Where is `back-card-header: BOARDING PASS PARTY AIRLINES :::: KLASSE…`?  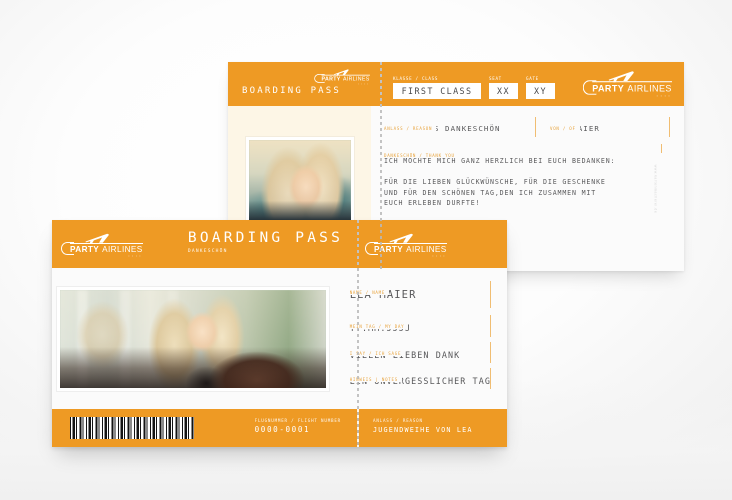
back-card-header: BOARDING PASS PARTY AIRLINES :::: KLASSE… is located at coordinates (456, 84).